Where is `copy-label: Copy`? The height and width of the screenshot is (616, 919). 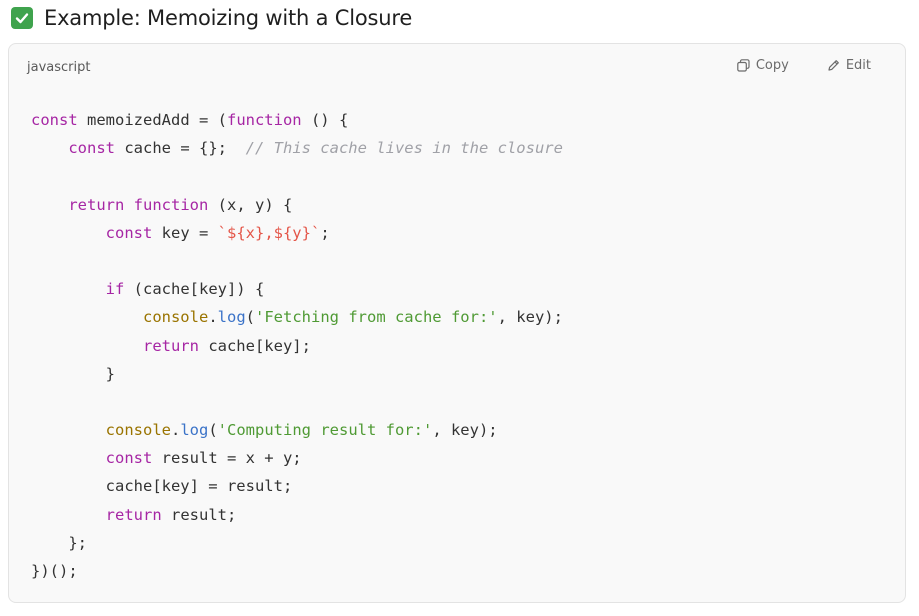
copy-label: Copy is located at coordinates (772, 65).